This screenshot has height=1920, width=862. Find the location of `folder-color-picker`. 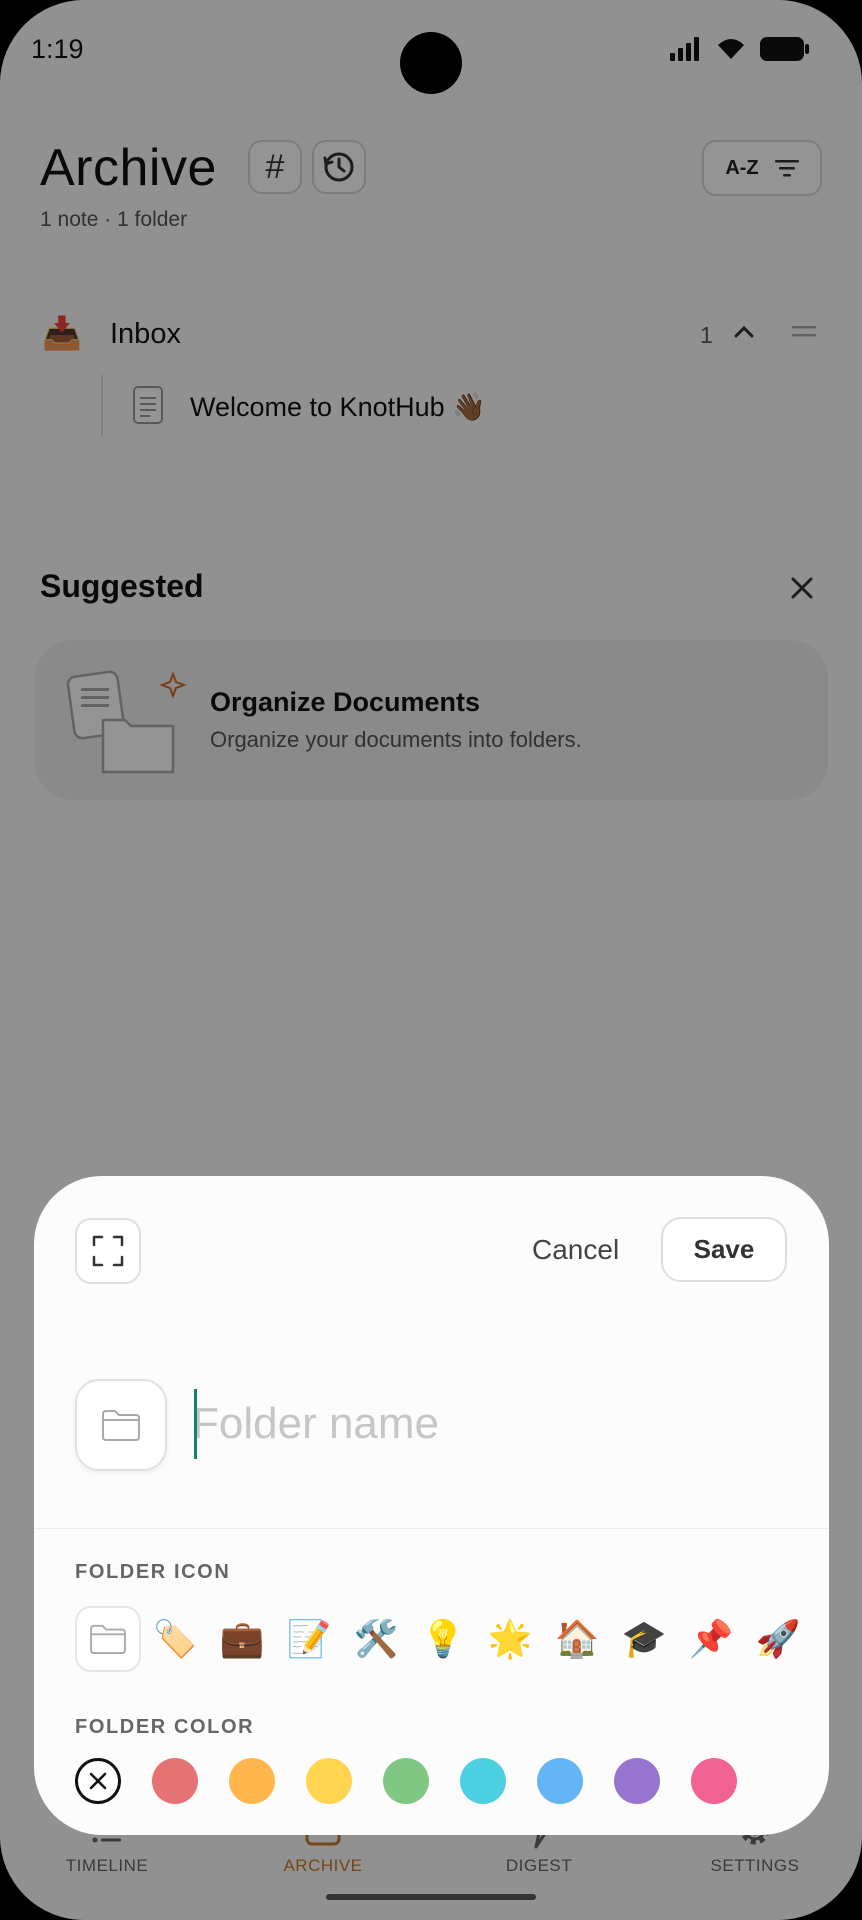

folder-color-picker is located at coordinates (452, 1783).